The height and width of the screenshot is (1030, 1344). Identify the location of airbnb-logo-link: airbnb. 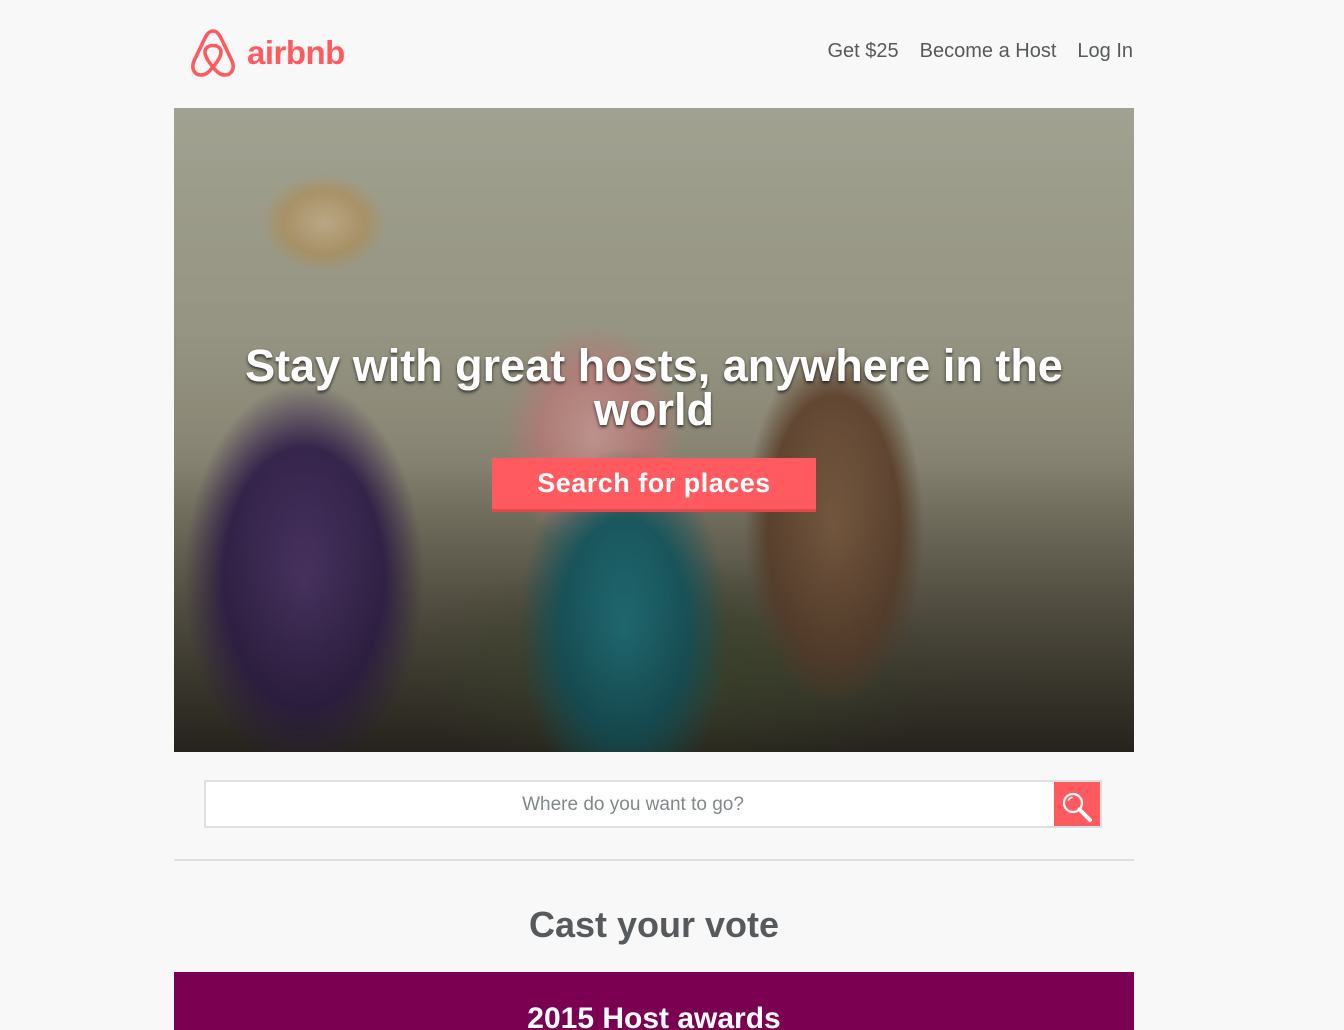
(267, 53).